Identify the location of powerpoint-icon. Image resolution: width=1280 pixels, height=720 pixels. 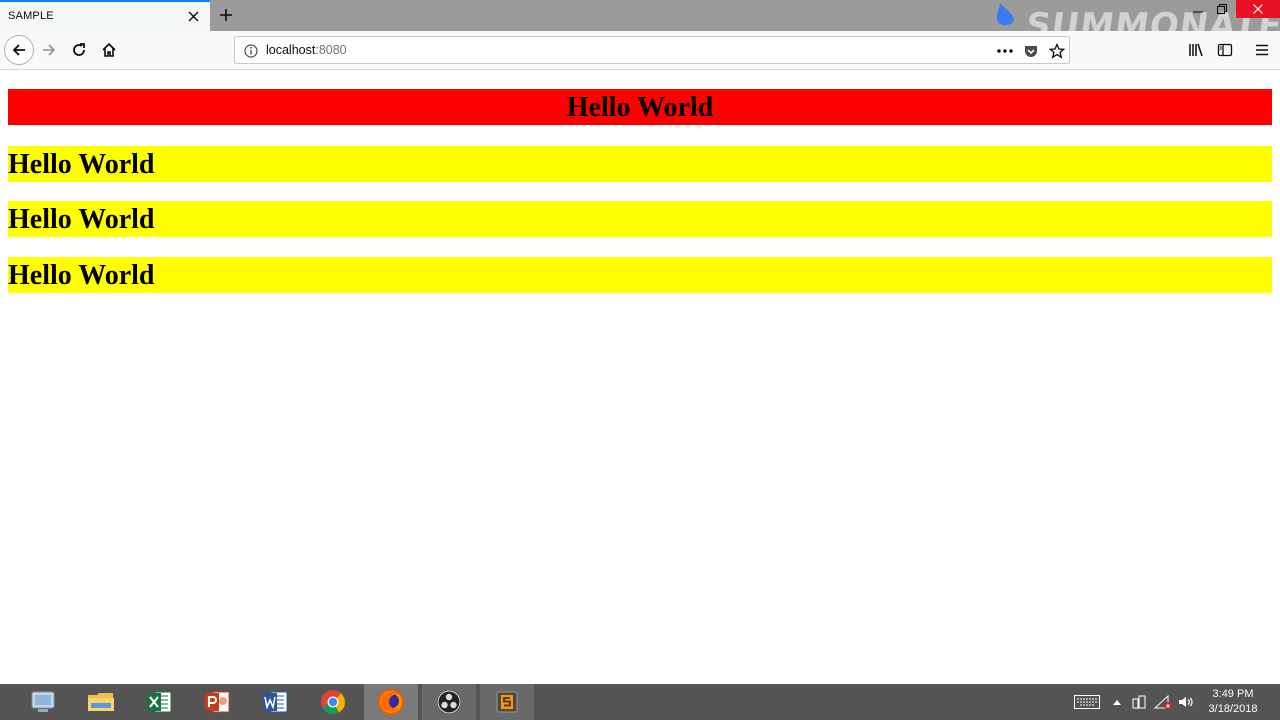
(217, 702).